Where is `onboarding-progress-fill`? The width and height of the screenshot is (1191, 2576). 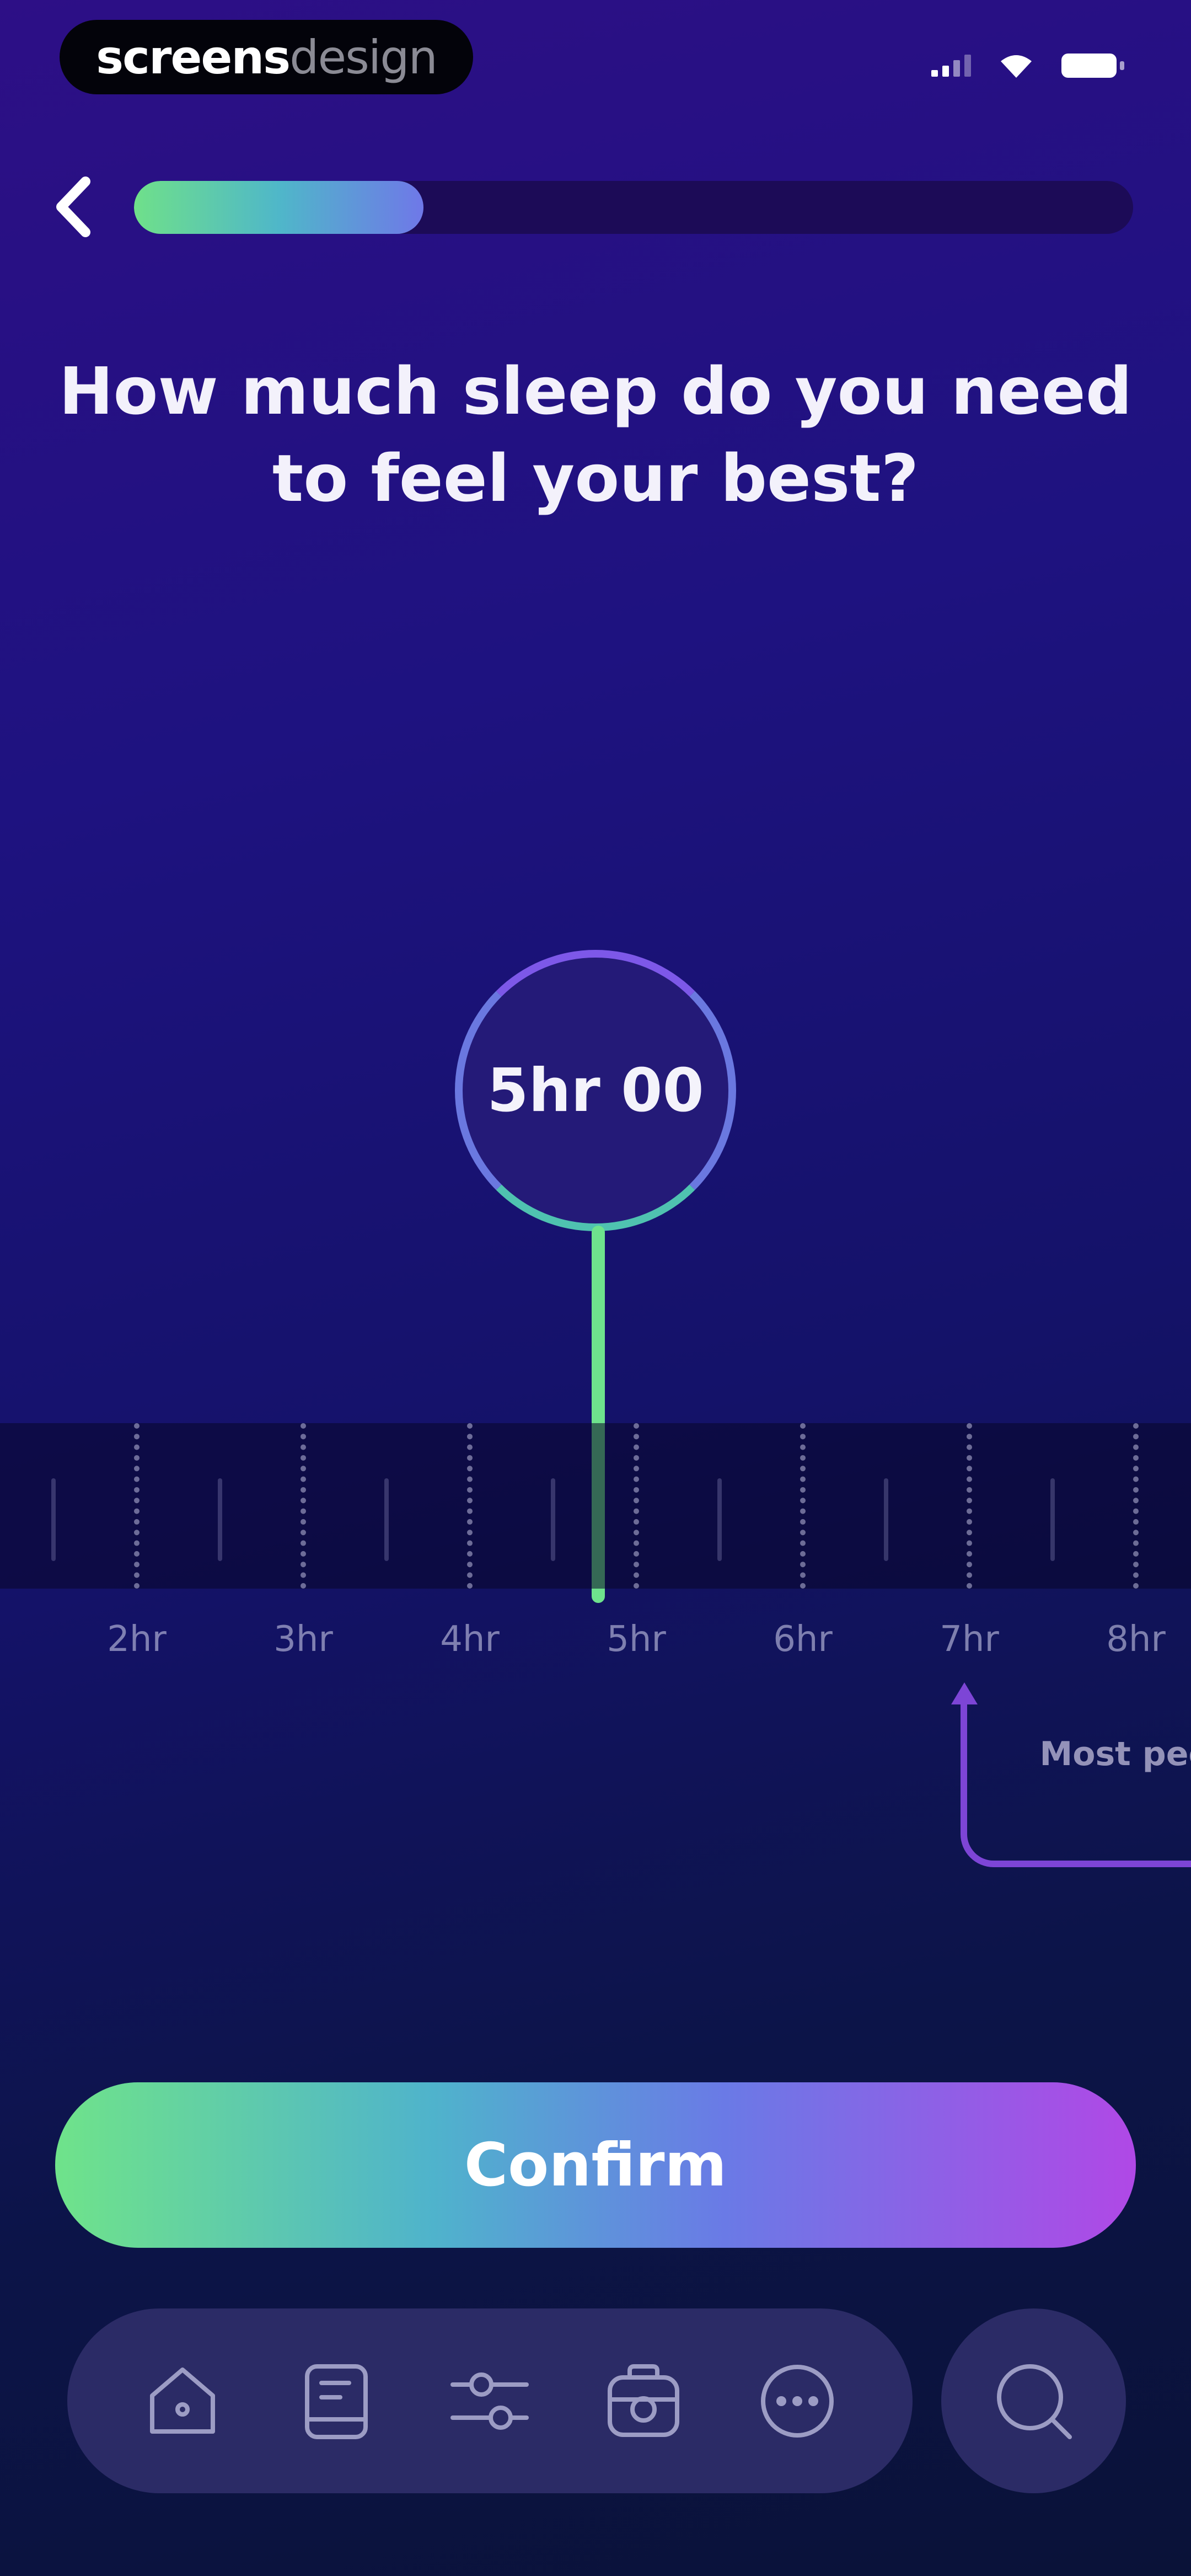 onboarding-progress-fill is located at coordinates (279, 207).